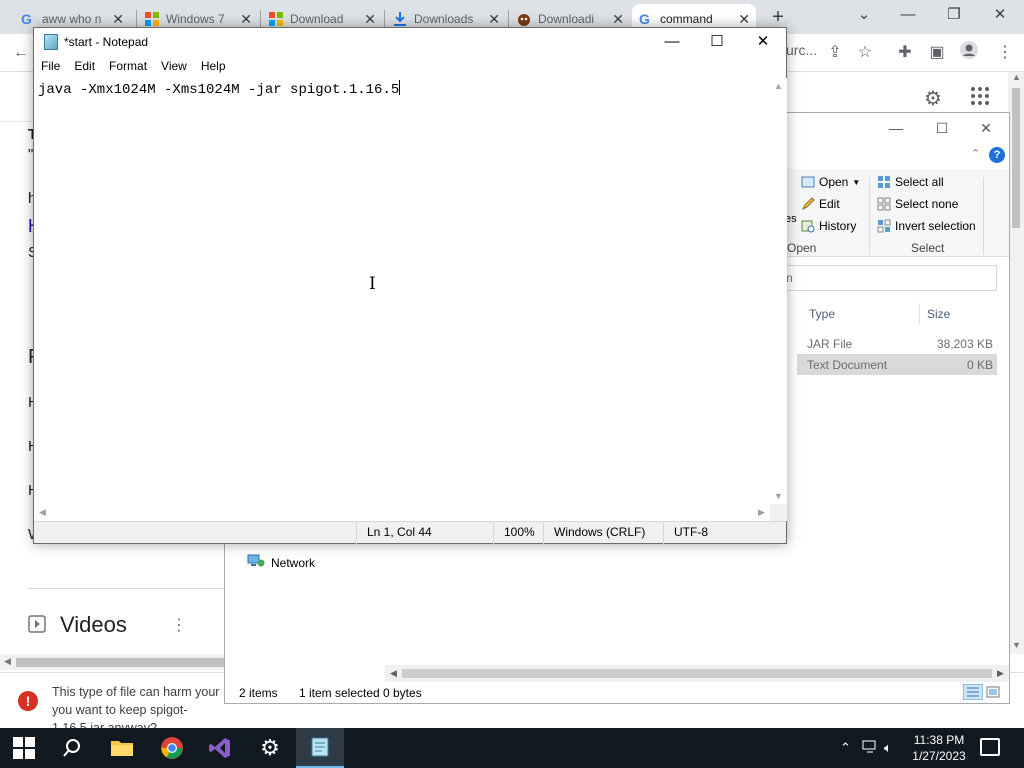 The width and height of the screenshot is (1024, 768). Describe the element at coordinates (128, 67) in the screenshot. I see `menu-format: Format` at that location.